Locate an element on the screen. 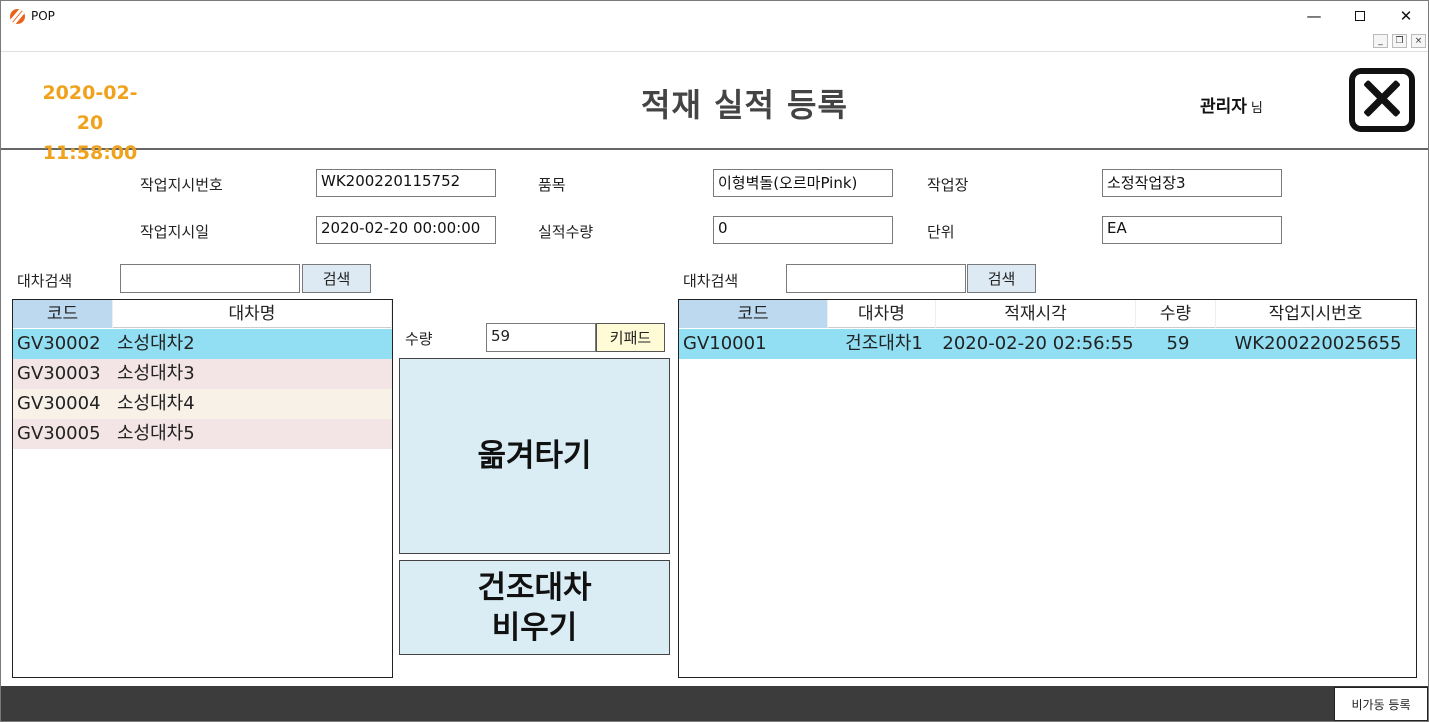 This screenshot has width=1429, height=722. window-title: POP is located at coordinates (43, 16).